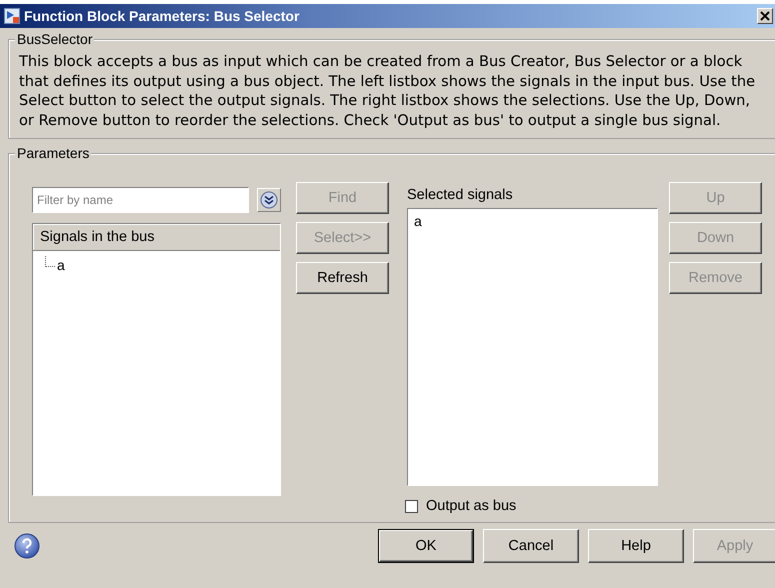  What do you see at coordinates (53, 153) in the screenshot?
I see `group-title: Parameters` at bounding box center [53, 153].